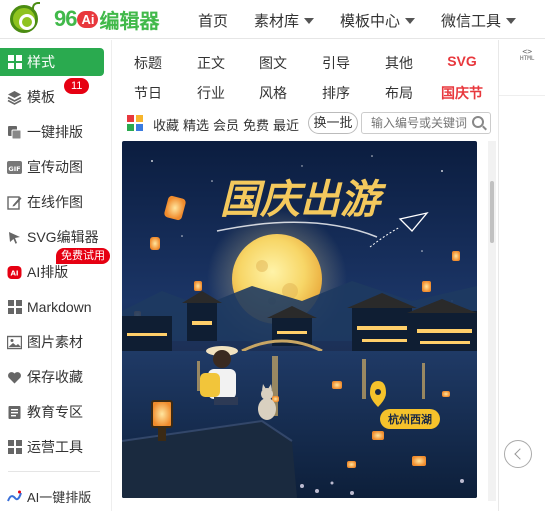 The width and height of the screenshot is (545, 511). What do you see at coordinates (333, 123) in the screenshot?
I see `swap-batch-button: 换一批` at bounding box center [333, 123].